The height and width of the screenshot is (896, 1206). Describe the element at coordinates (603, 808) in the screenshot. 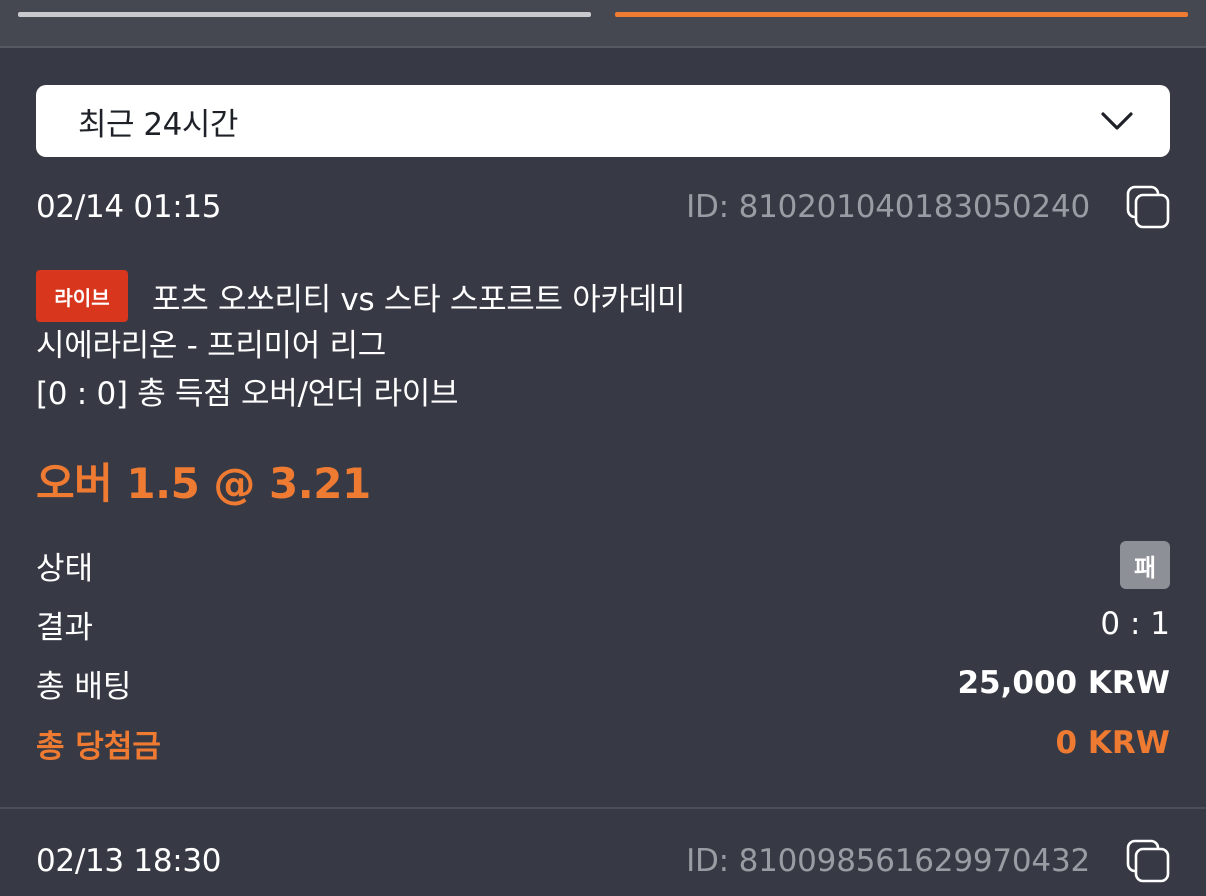

I see `card-divider` at that location.